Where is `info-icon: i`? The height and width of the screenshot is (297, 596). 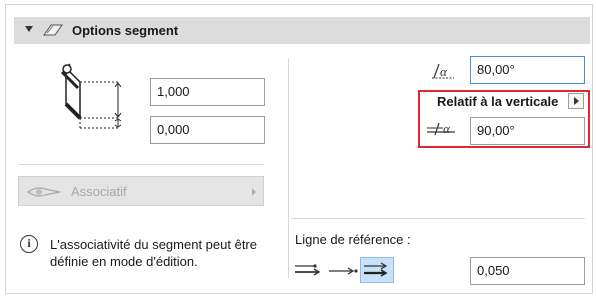 info-icon: i is located at coordinates (29, 244).